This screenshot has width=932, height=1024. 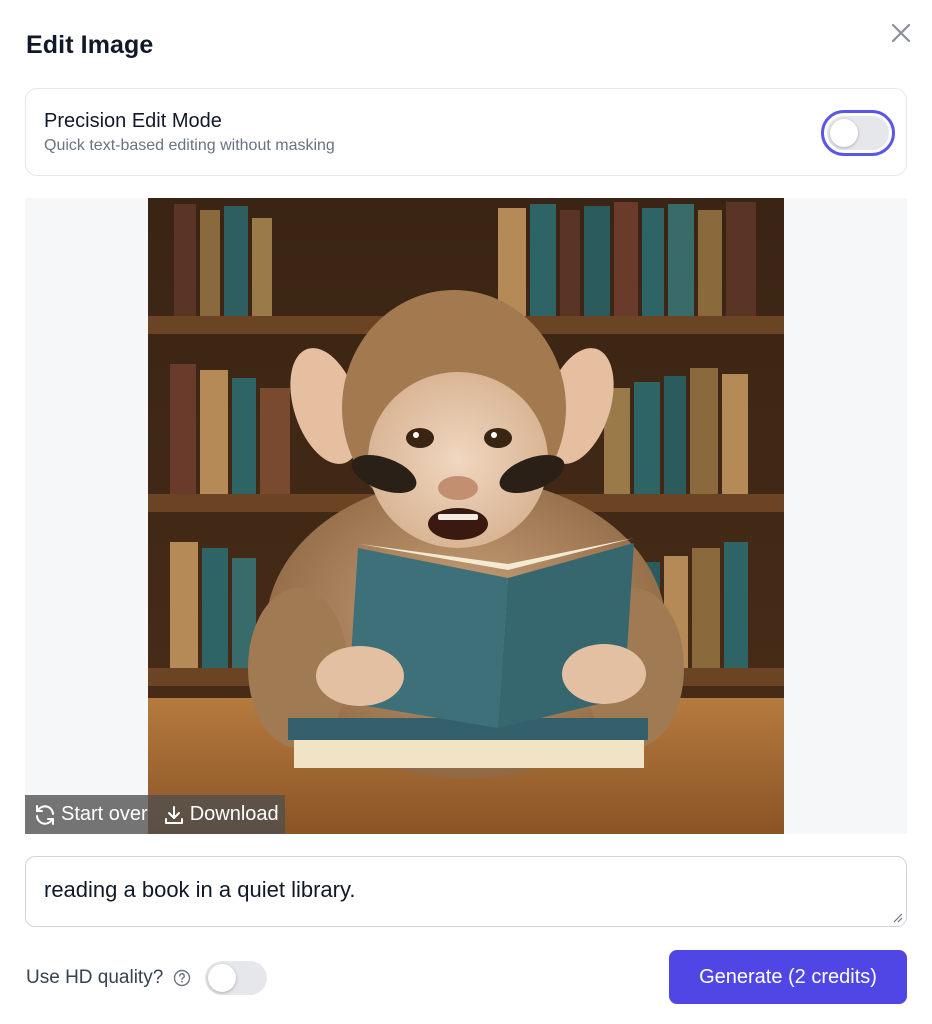 What do you see at coordinates (189, 145) in the screenshot?
I see `precision-edit-subtitle: Quick text-based editing without masking` at bounding box center [189, 145].